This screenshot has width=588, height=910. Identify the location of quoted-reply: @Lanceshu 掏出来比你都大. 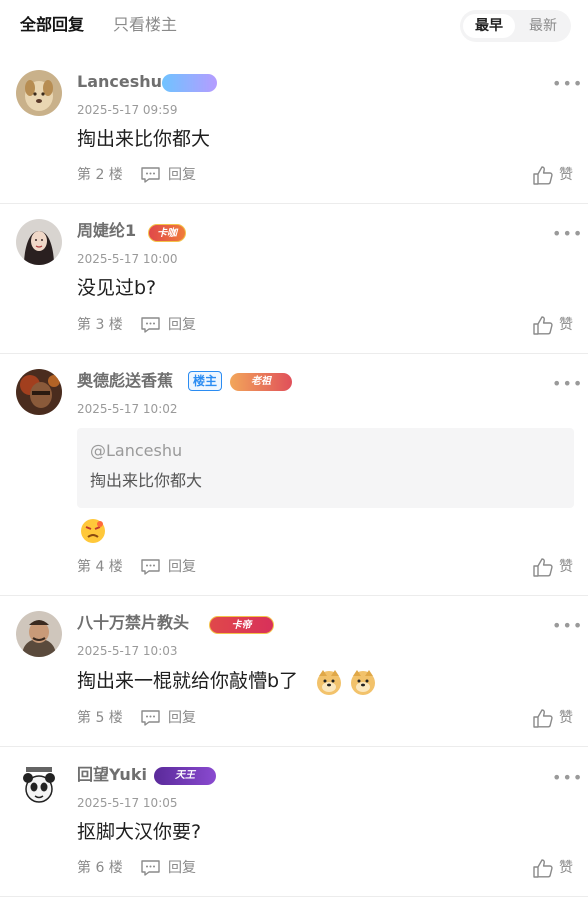
(325, 468).